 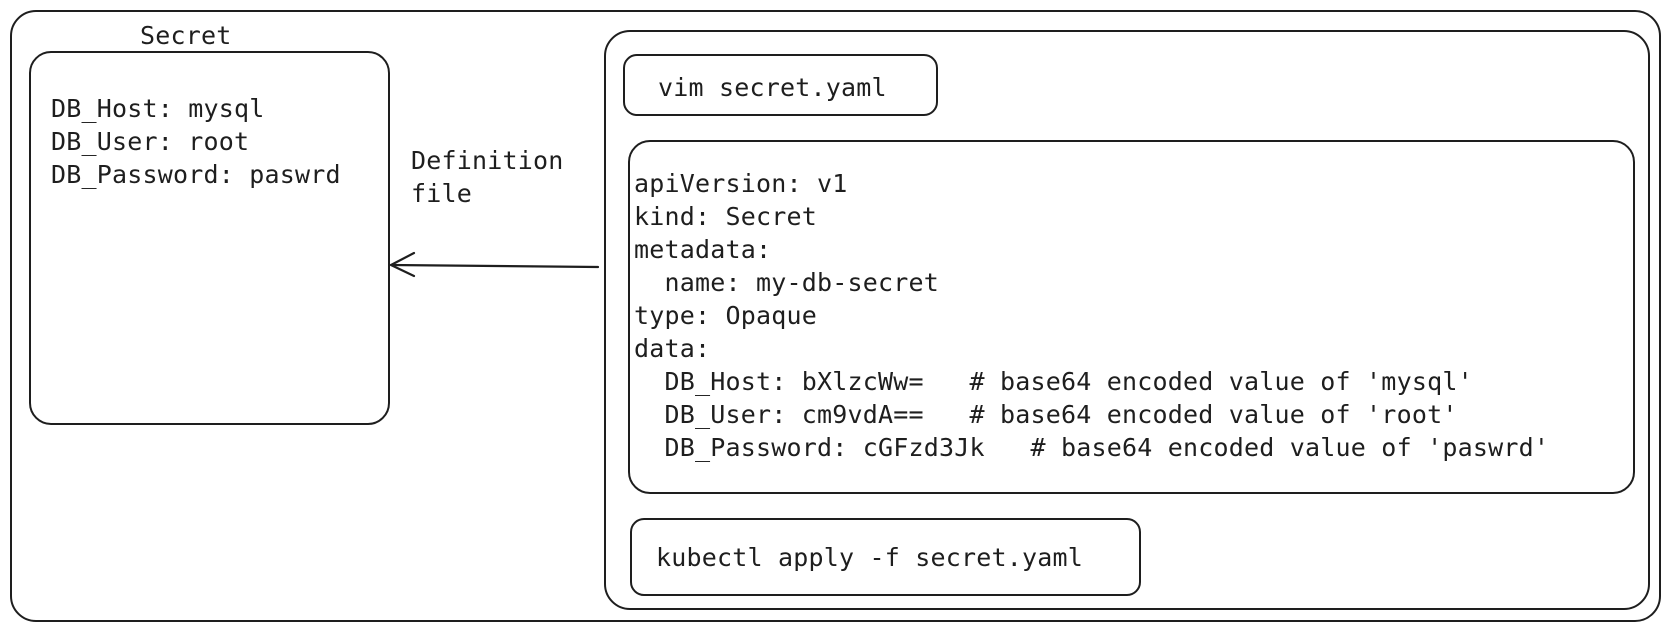 What do you see at coordinates (487, 177) in the screenshot?
I see `arrow-label: Definition file` at bounding box center [487, 177].